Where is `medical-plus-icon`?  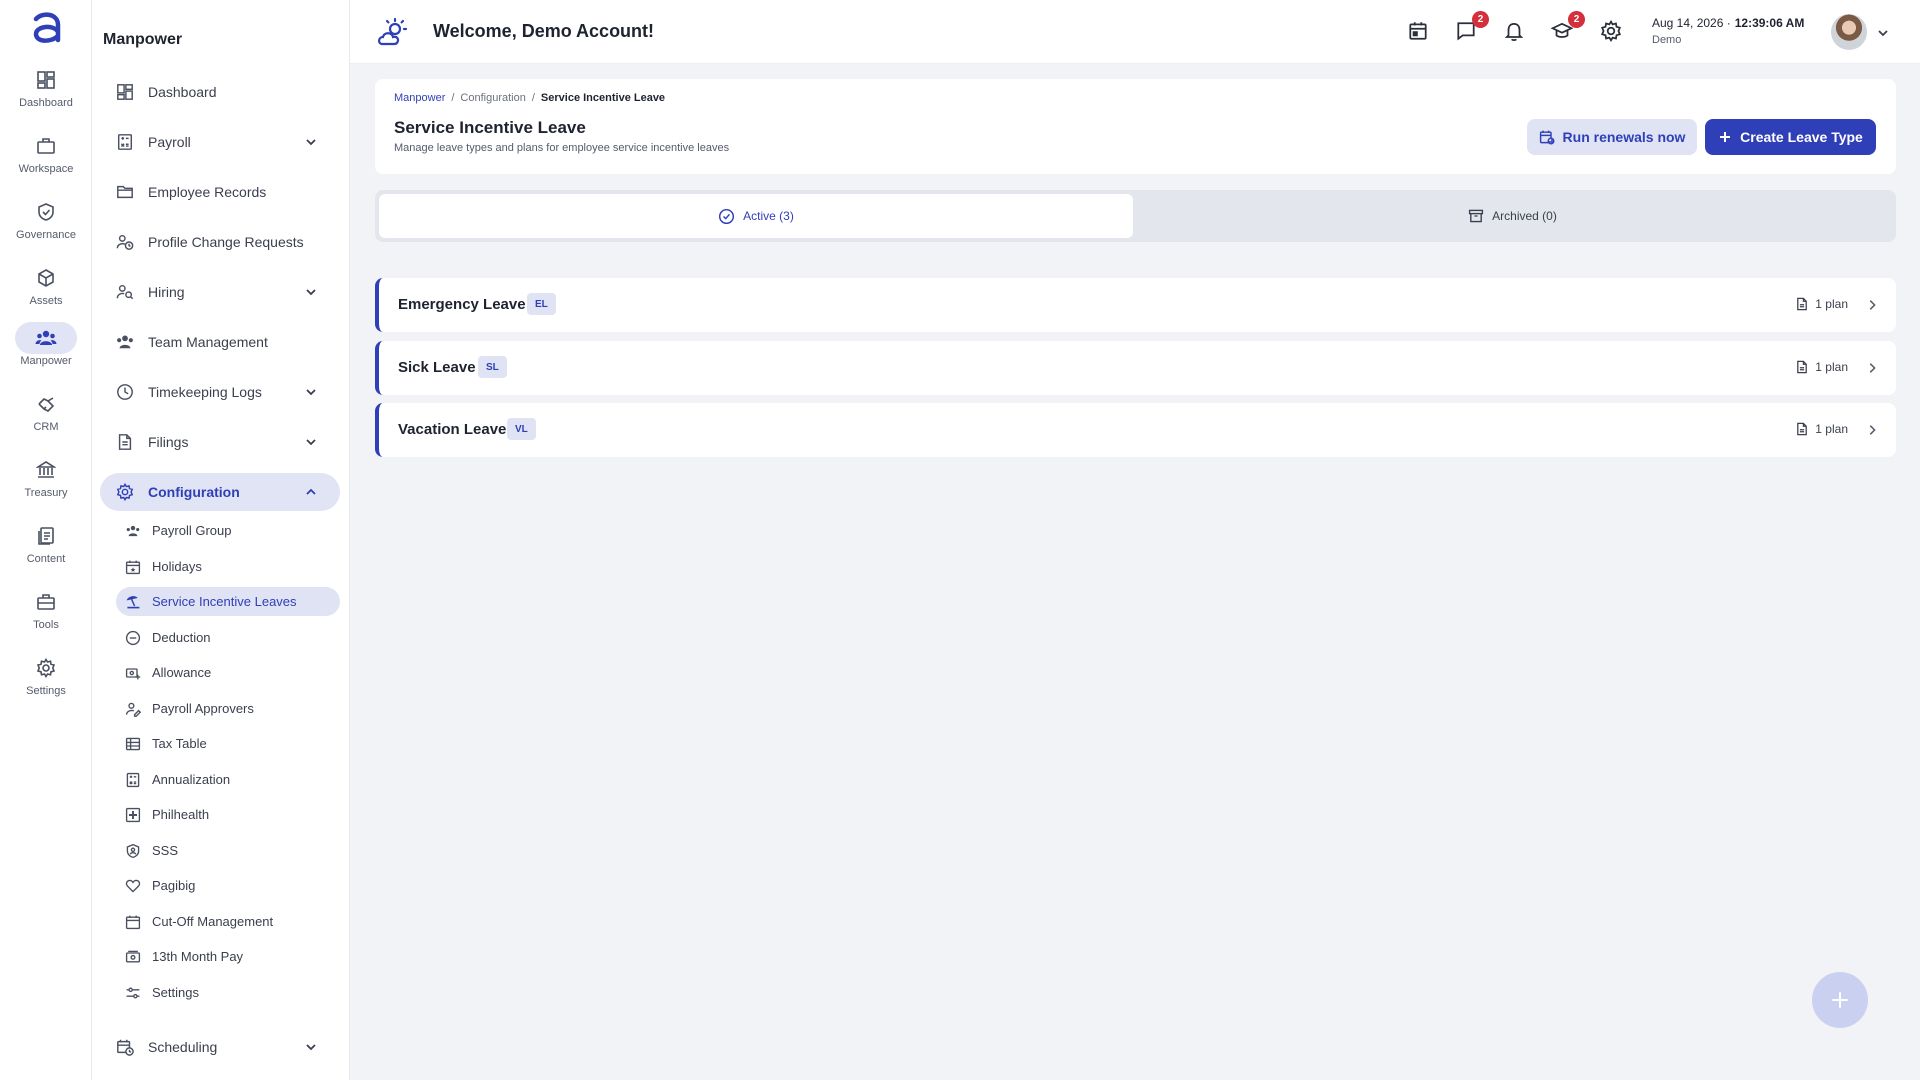
medical-plus-icon is located at coordinates (133, 815).